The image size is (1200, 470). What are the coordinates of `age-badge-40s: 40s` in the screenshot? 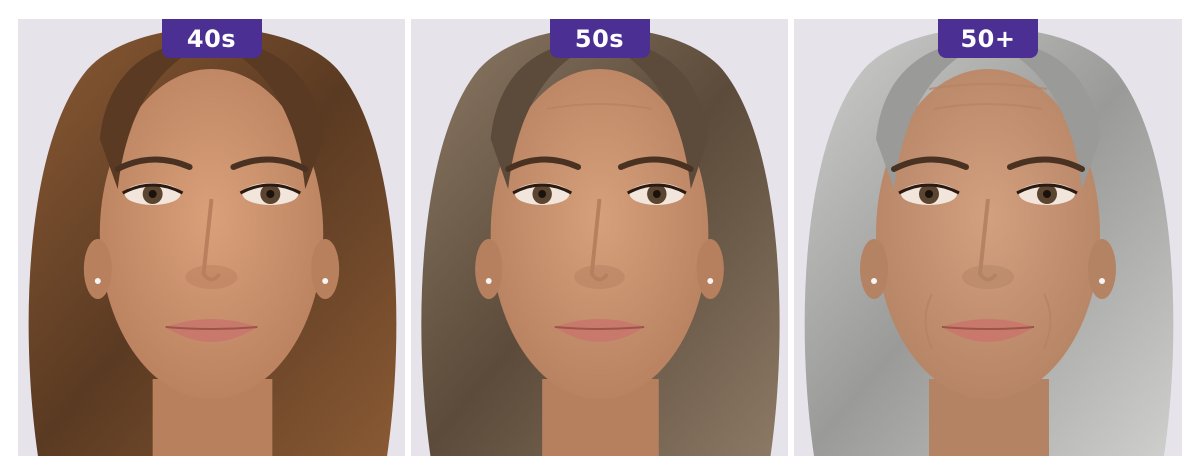 It's located at (211, 38).